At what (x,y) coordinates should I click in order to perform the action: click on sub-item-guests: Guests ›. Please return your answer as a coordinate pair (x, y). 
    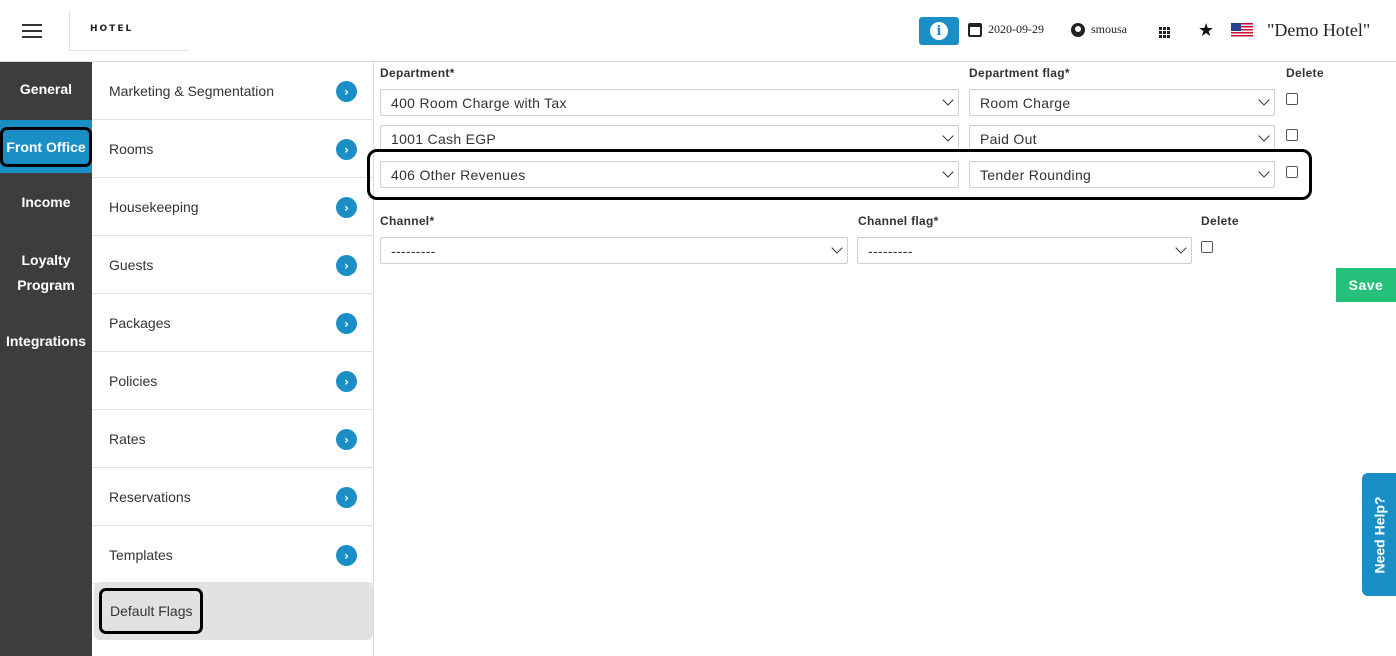
    Looking at the image, I should click on (232, 265).